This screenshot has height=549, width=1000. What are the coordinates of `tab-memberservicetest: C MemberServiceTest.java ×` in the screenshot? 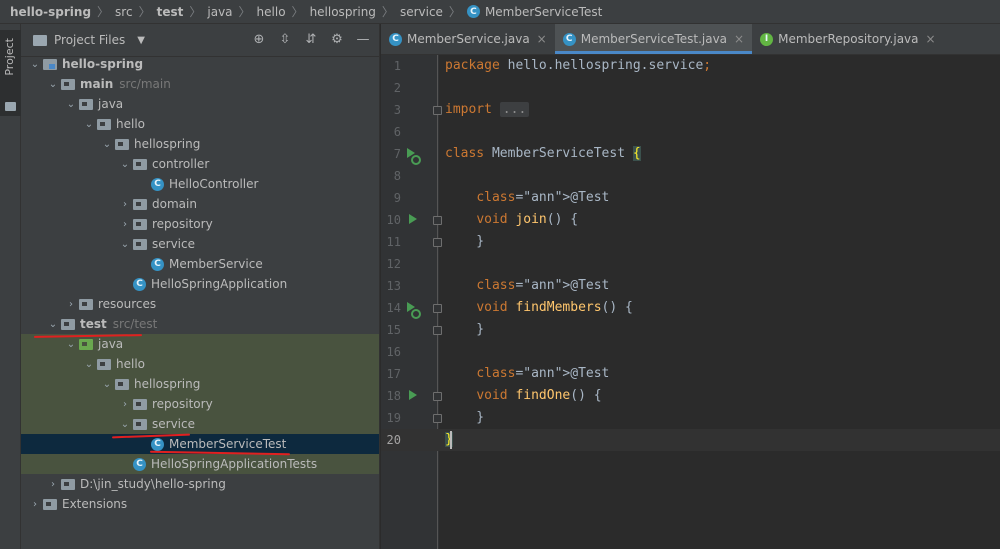 It's located at (653, 39).